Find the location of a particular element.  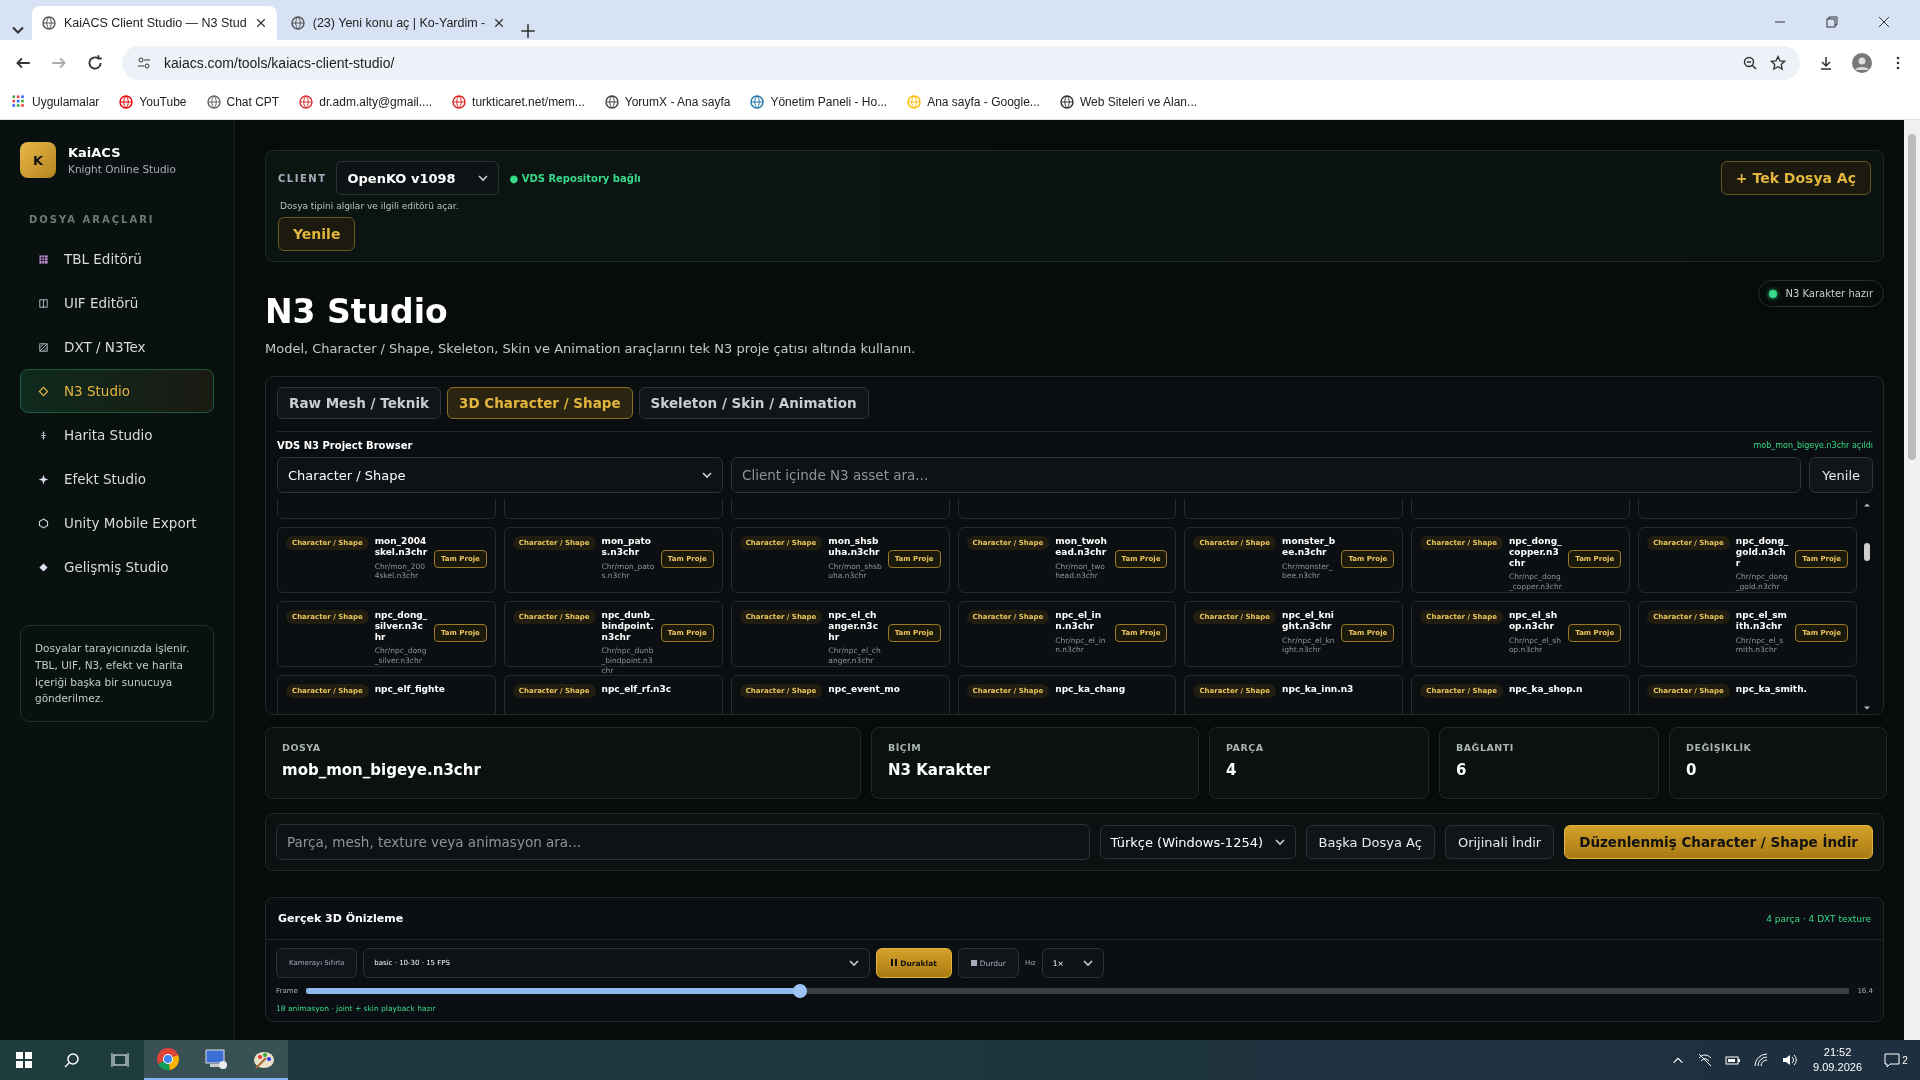

bookmark: YouTube is located at coordinates (153, 102).